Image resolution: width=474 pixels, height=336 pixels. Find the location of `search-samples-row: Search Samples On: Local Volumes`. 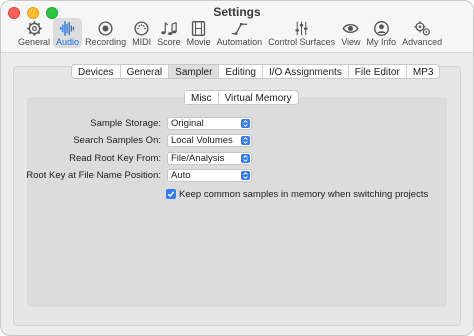

search-samples-row: Search Samples On: Local Volumes is located at coordinates (237, 141).